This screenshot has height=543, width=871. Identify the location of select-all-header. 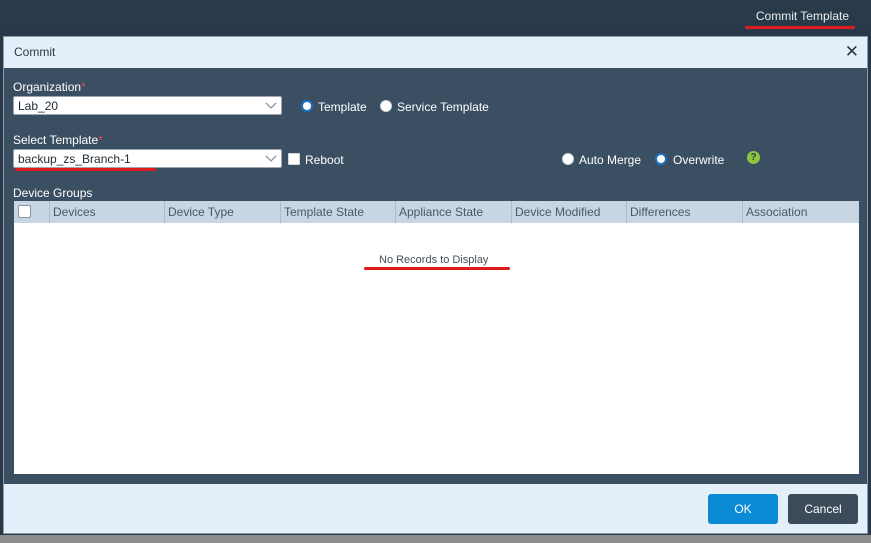
(32, 212).